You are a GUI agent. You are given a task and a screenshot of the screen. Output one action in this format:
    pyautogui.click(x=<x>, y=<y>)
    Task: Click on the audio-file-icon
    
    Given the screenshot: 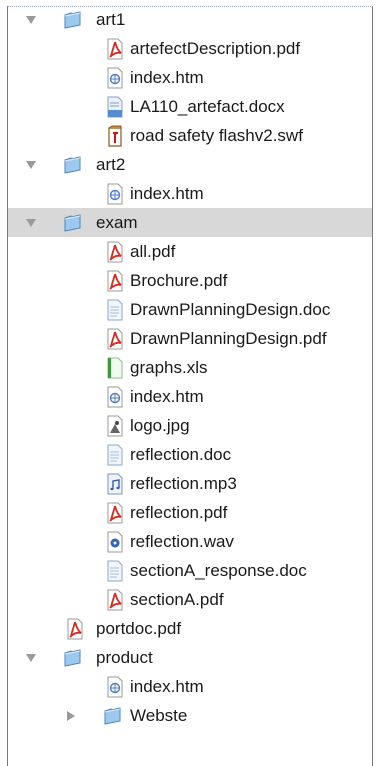 What is the action you would take?
    pyautogui.click(x=115, y=484)
    